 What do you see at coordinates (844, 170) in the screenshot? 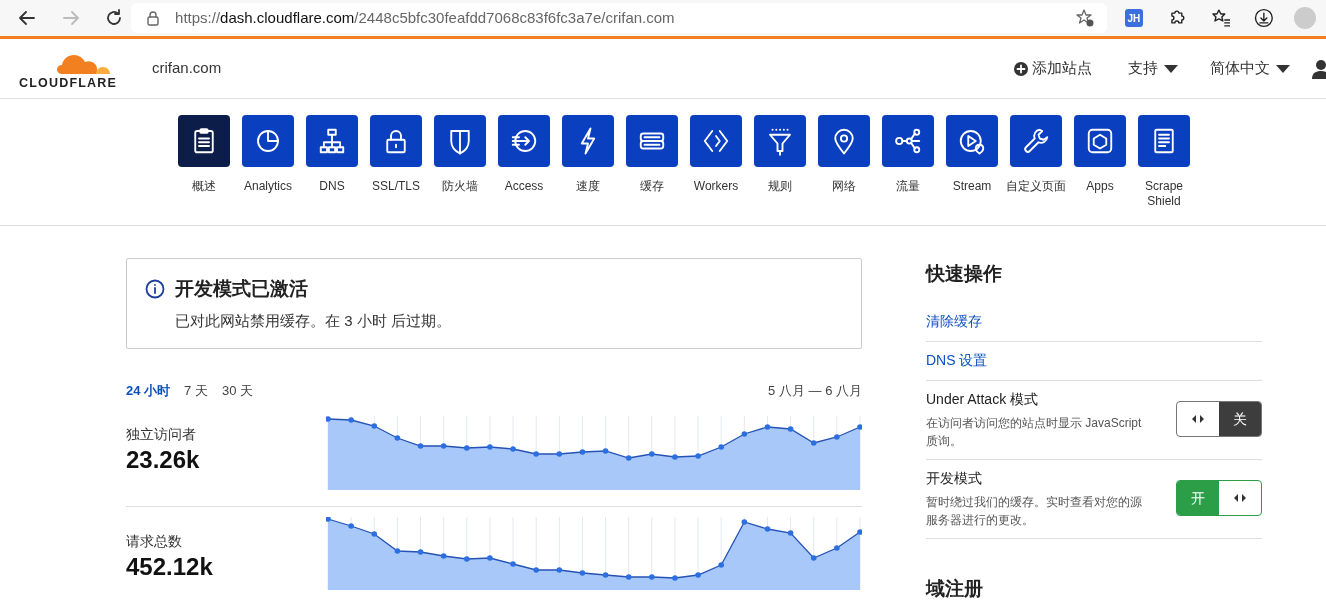
I see `nav-tab: 网络` at bounding box center [844, 170].